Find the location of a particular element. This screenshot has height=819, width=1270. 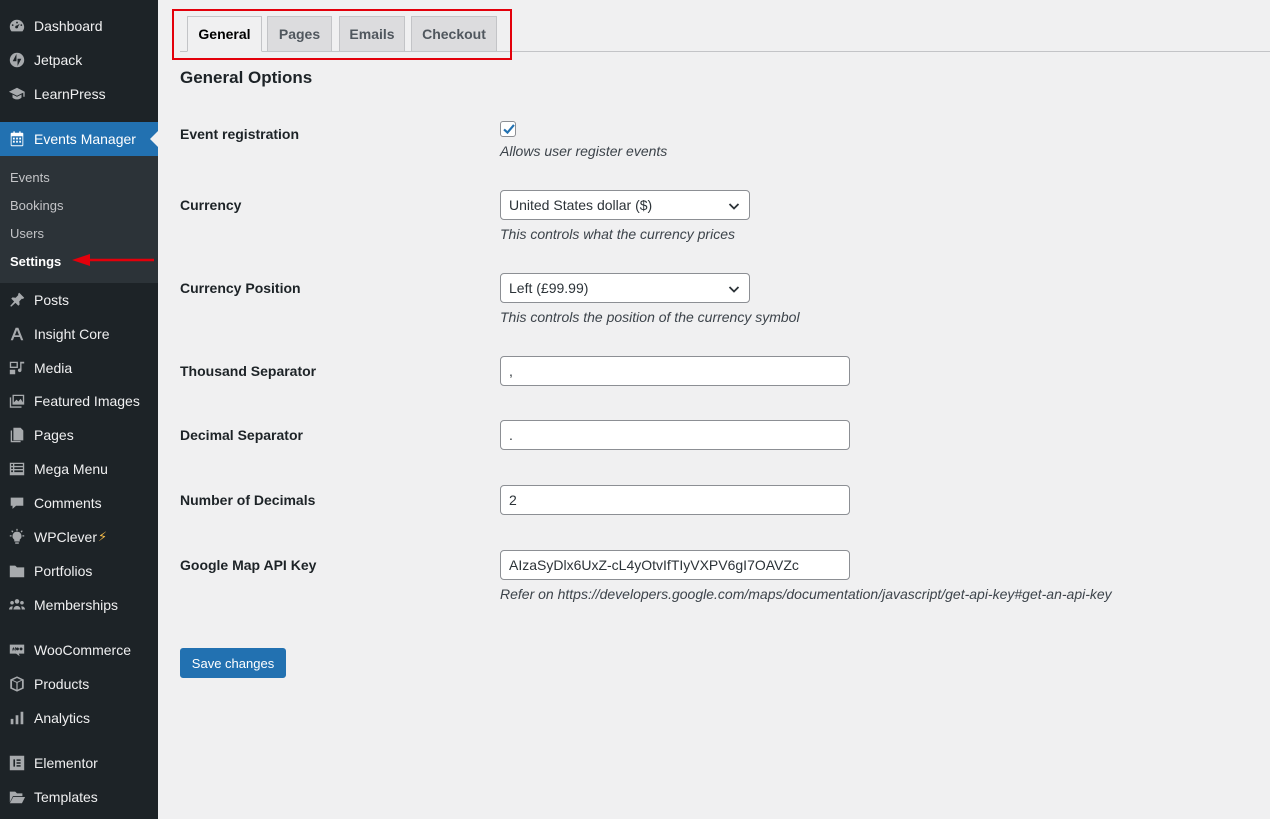

folder-open-icon is located at coordinates (17, 797).